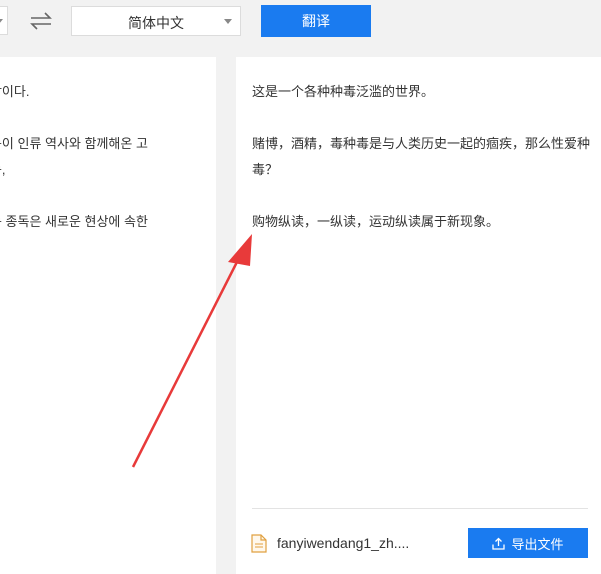 The image size is (601, 574). I want to click on toolbar: 简体中文 翻译, so click(300, 28).